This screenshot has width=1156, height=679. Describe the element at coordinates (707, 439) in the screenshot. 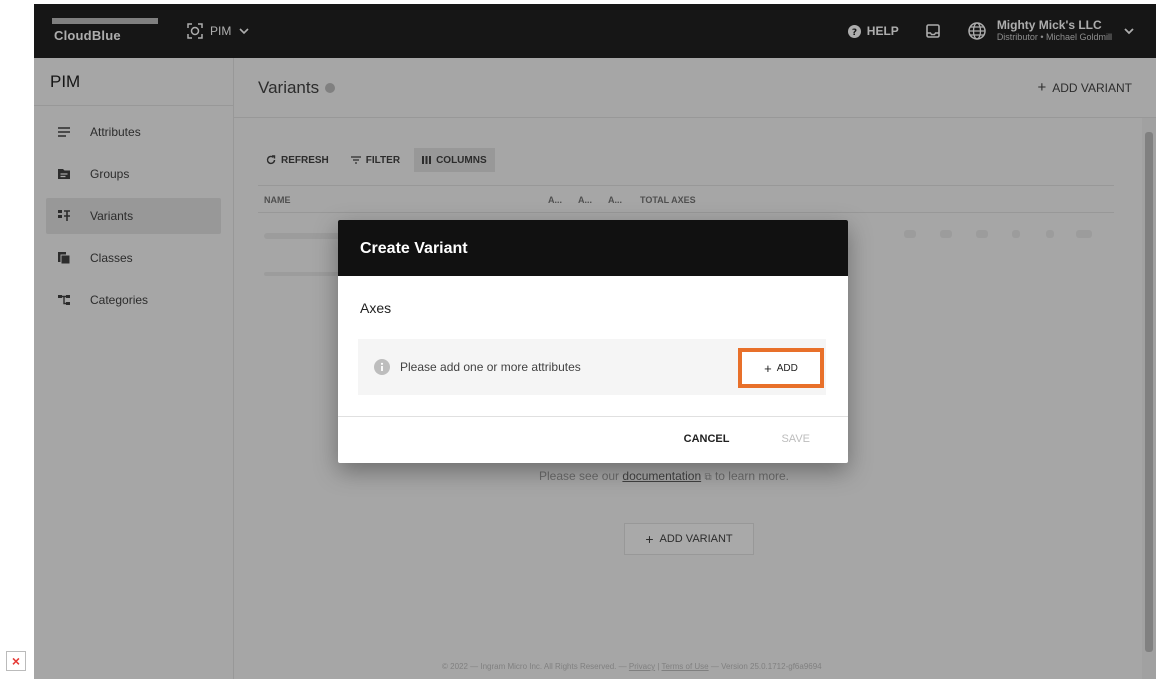

I see `cancel-button: CANCEL` at that location.